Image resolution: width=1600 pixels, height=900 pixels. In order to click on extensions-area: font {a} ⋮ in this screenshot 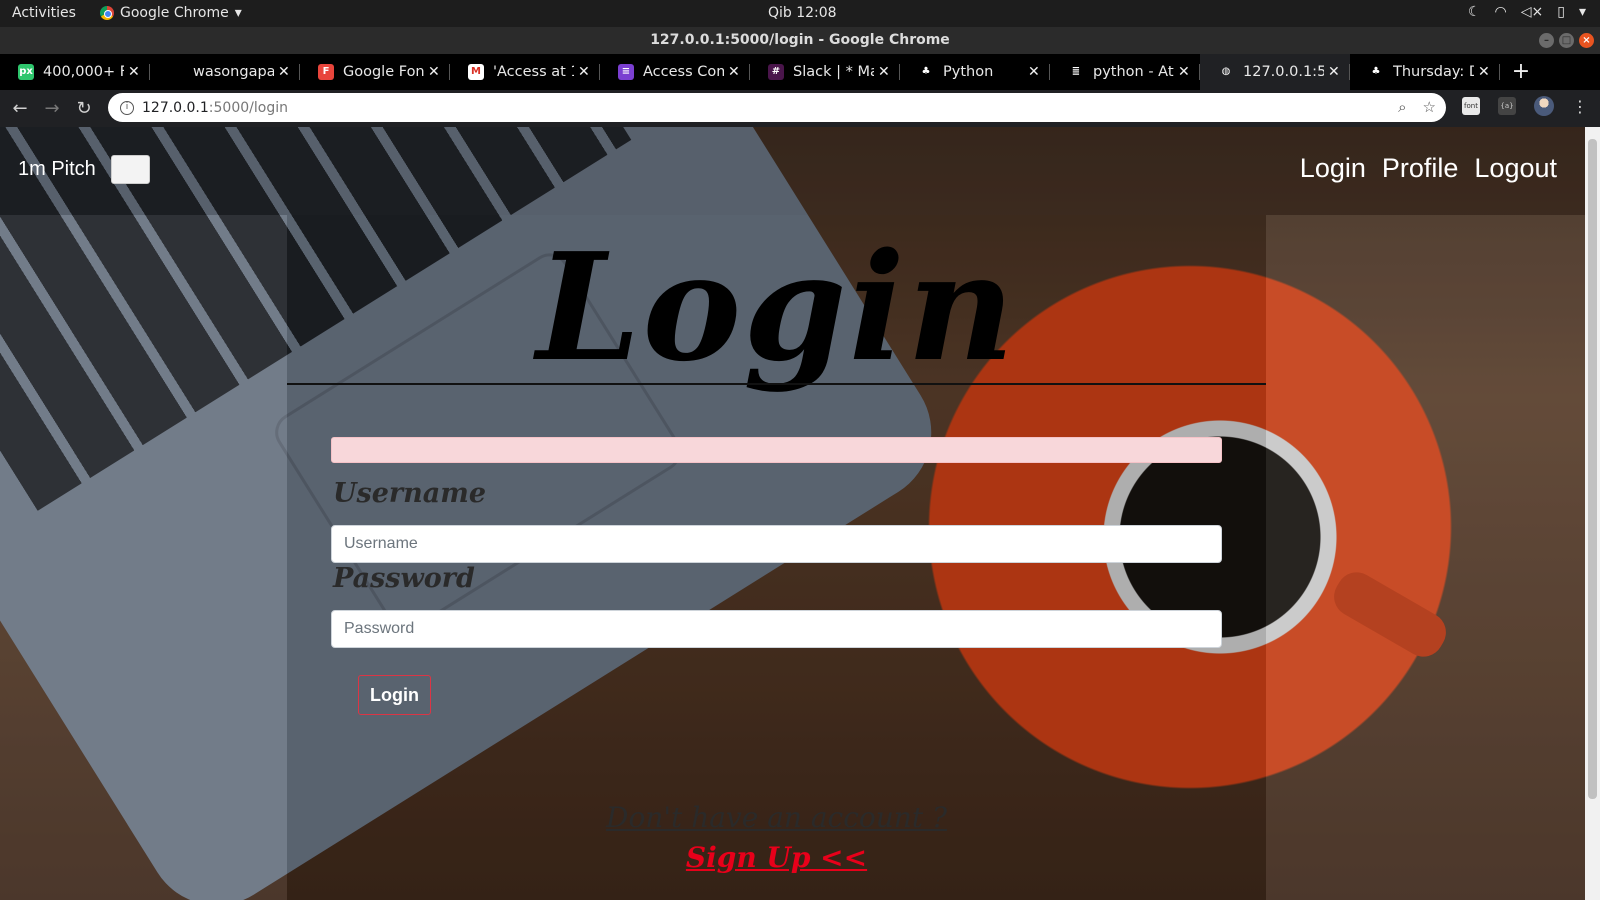, I will do `click(1525, 106)`.